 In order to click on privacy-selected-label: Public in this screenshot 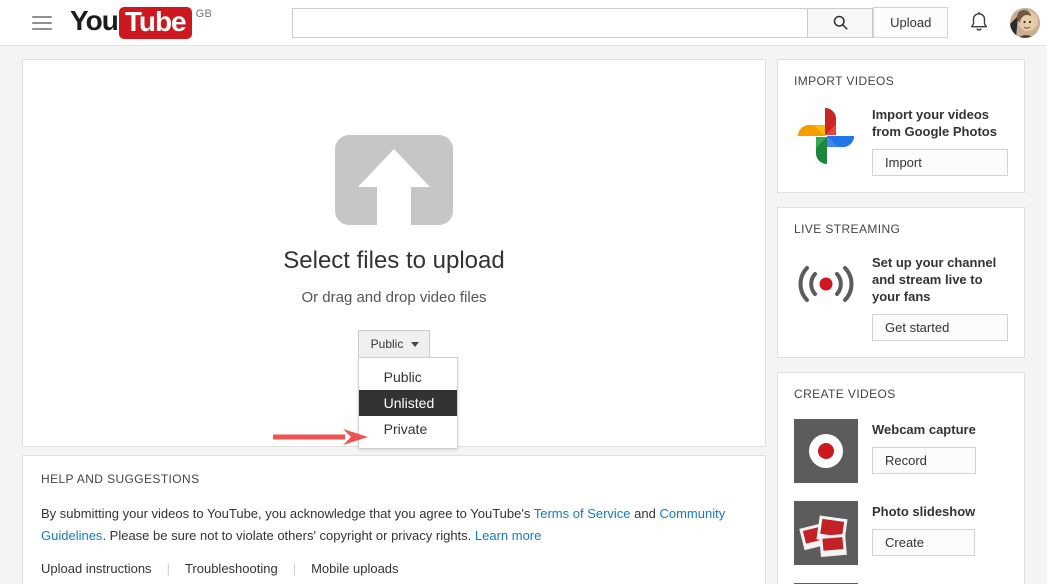, I will do `click(387, 344)`.